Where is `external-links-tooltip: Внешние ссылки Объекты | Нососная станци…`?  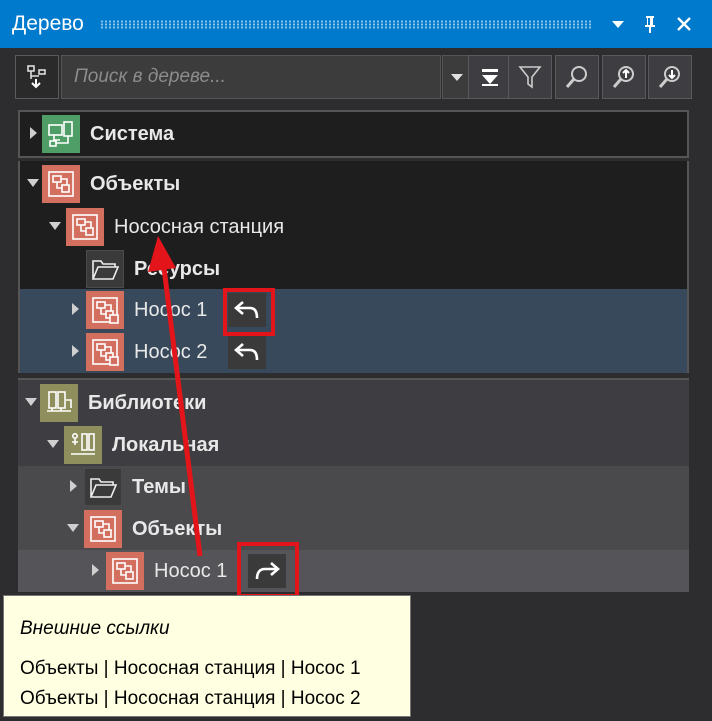
external-links-tooltip: Внешние ссылки Объекты | Нососная станци… is located at coordinates (207, 656).